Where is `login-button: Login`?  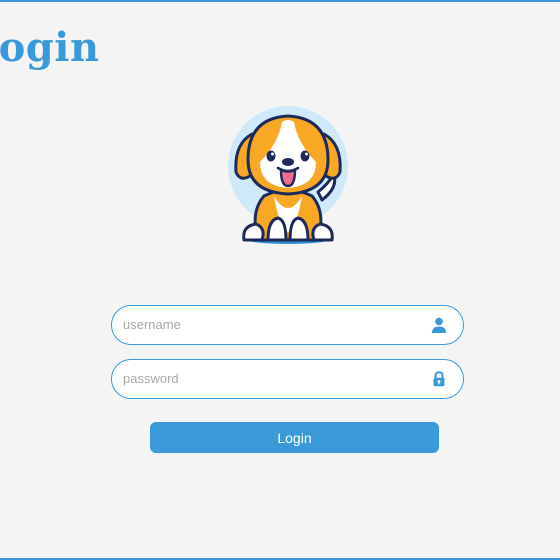
login-button: Login is located at coordinates (294, 437).